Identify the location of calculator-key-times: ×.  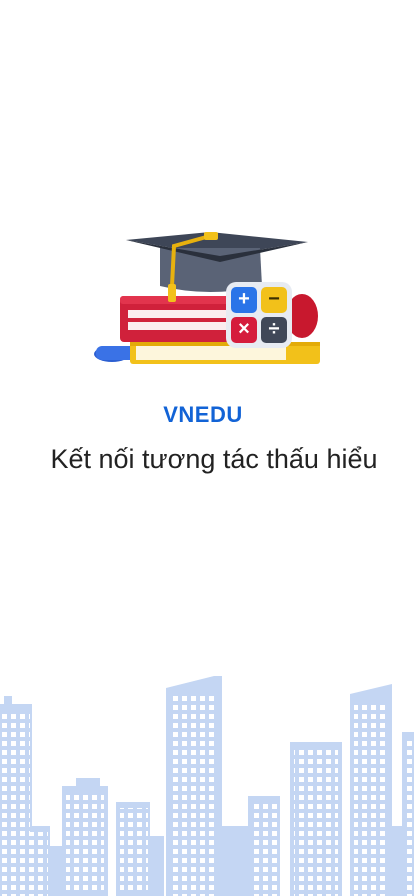
(244, 329).